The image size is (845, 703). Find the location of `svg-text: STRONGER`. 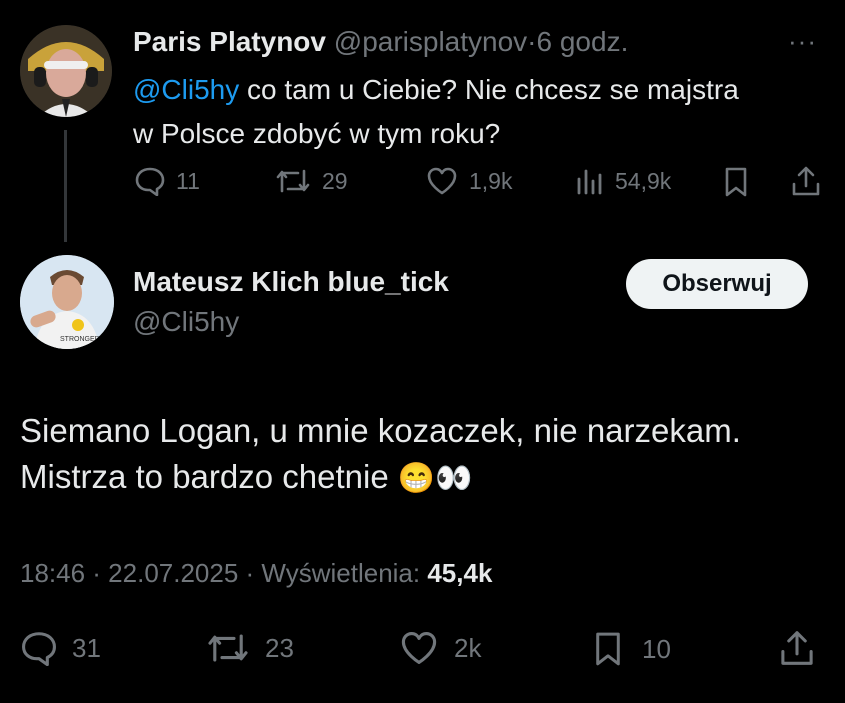

svg-text: STRONGER is located at coordinates (80, 339).